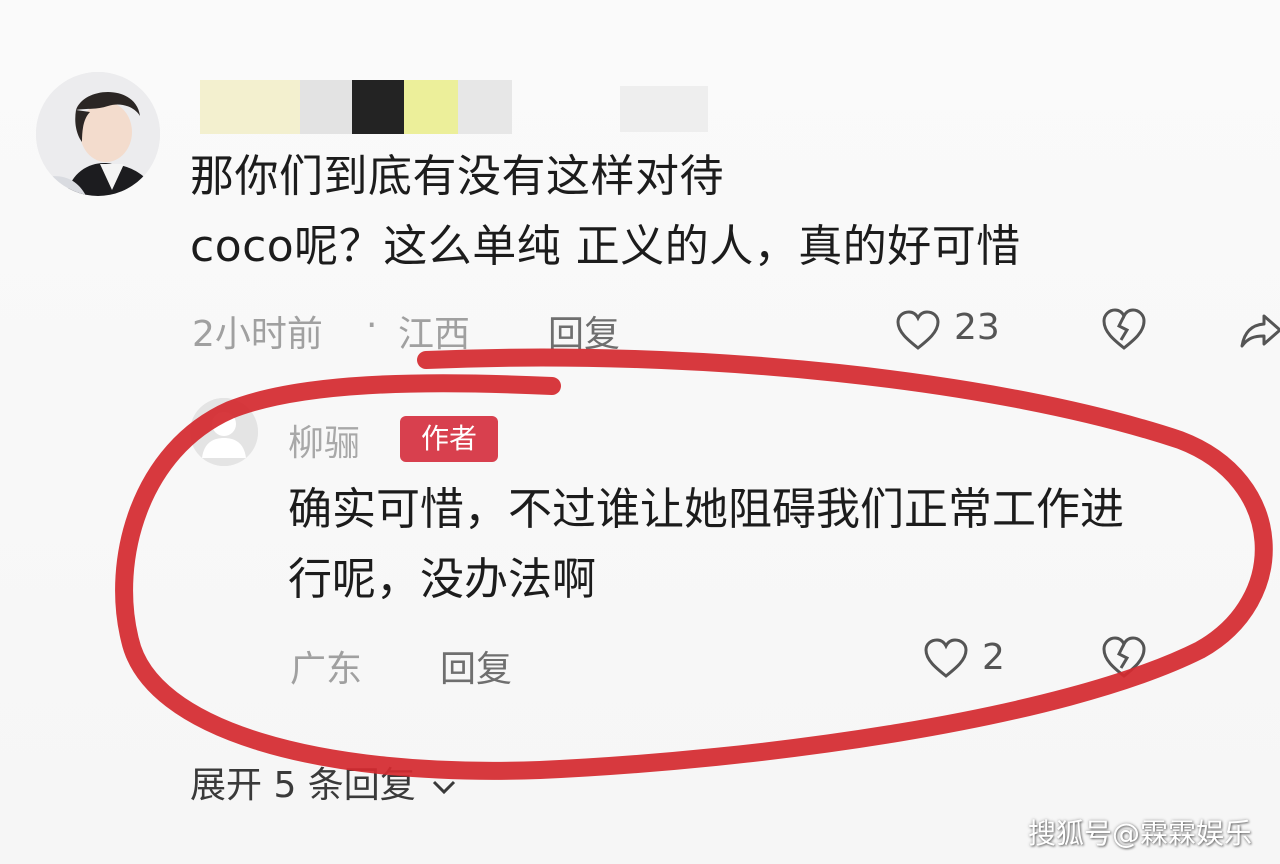 The image size is (1280, 864). I want to click on reply-text-line-1: 确实可惜，不过谁让她阻碍我们正常工作进, so click(706, 509).